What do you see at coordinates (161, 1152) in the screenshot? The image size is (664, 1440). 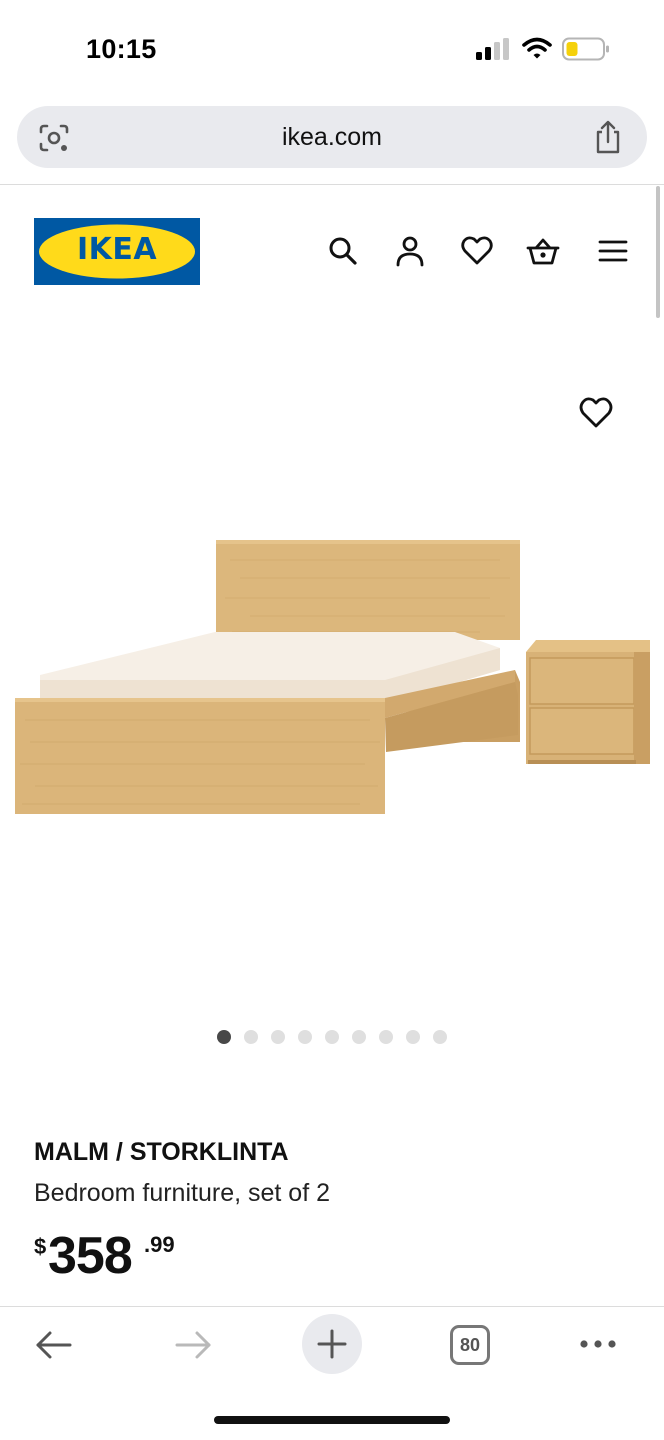 I see `product-name: MALM / STORKLINTA` at bounding box center [161, 1152].